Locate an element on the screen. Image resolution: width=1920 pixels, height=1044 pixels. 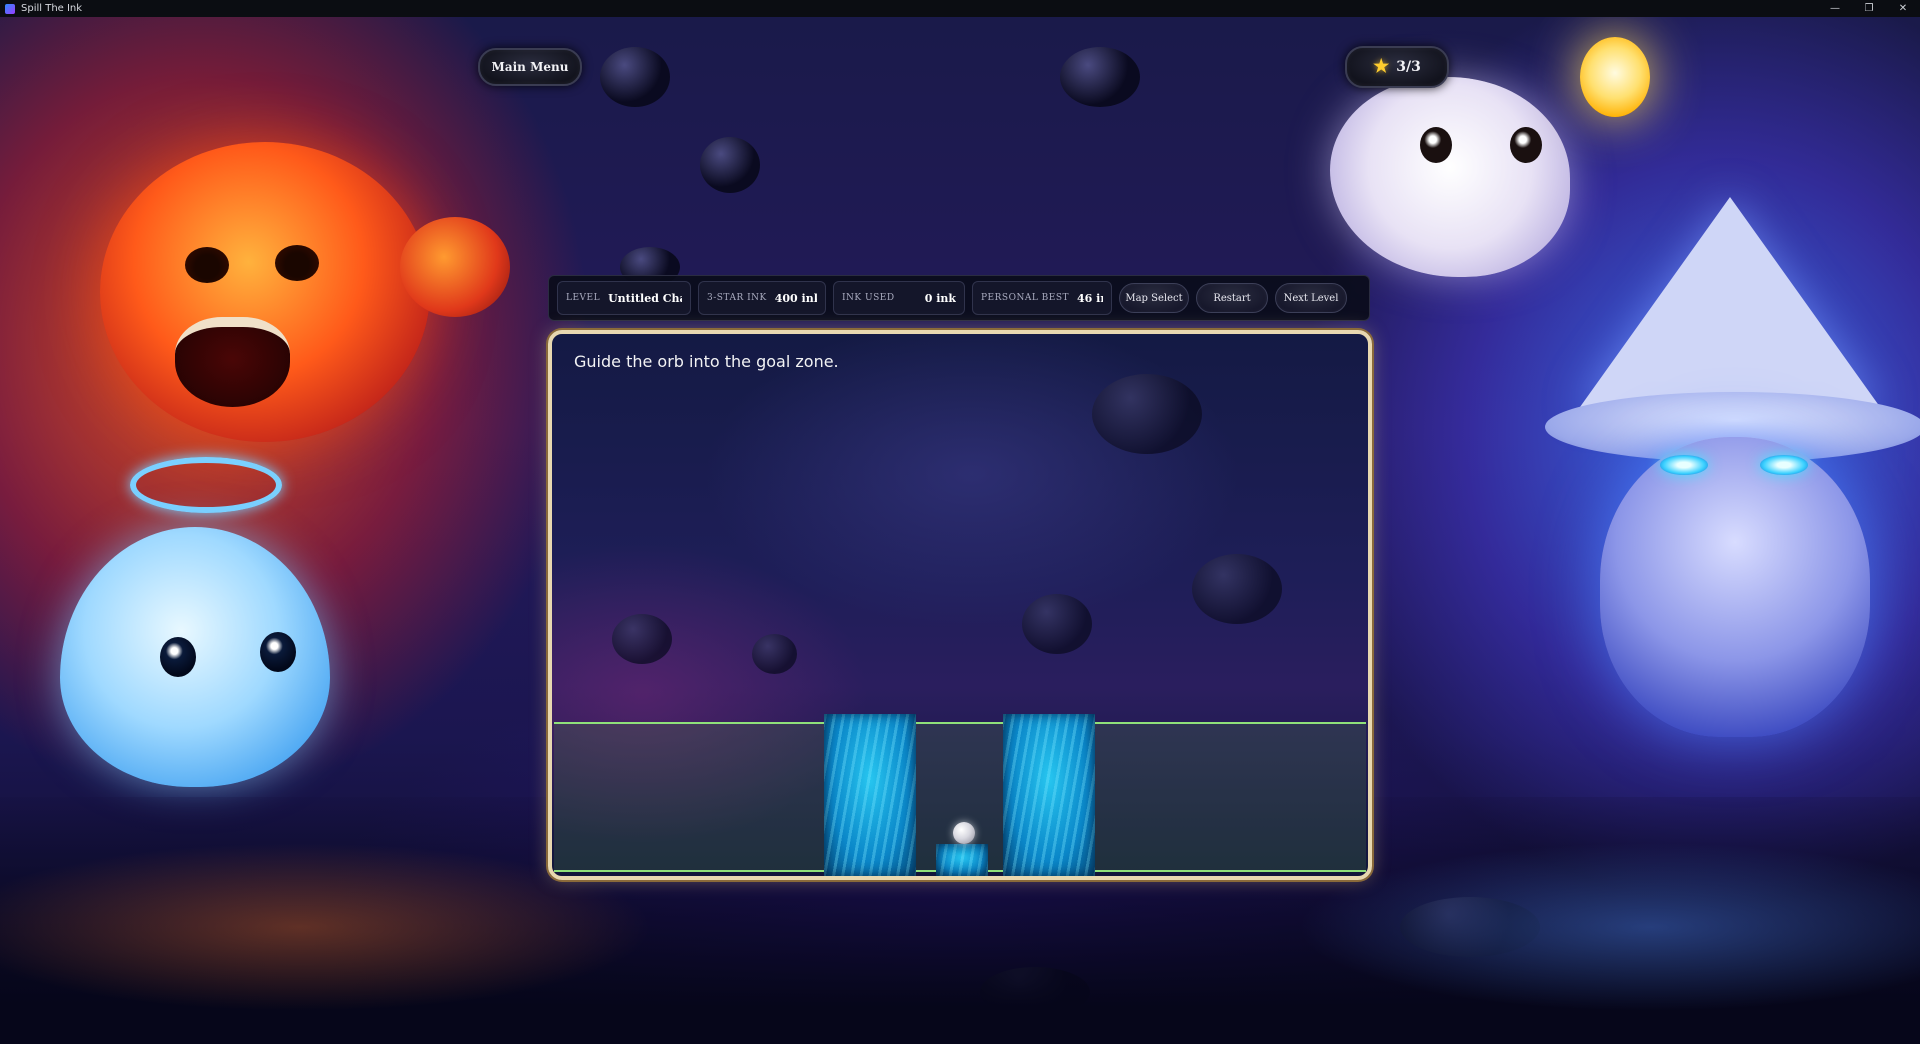
three-star-ink-value: 400 ink is located at coordinates (795, 298).